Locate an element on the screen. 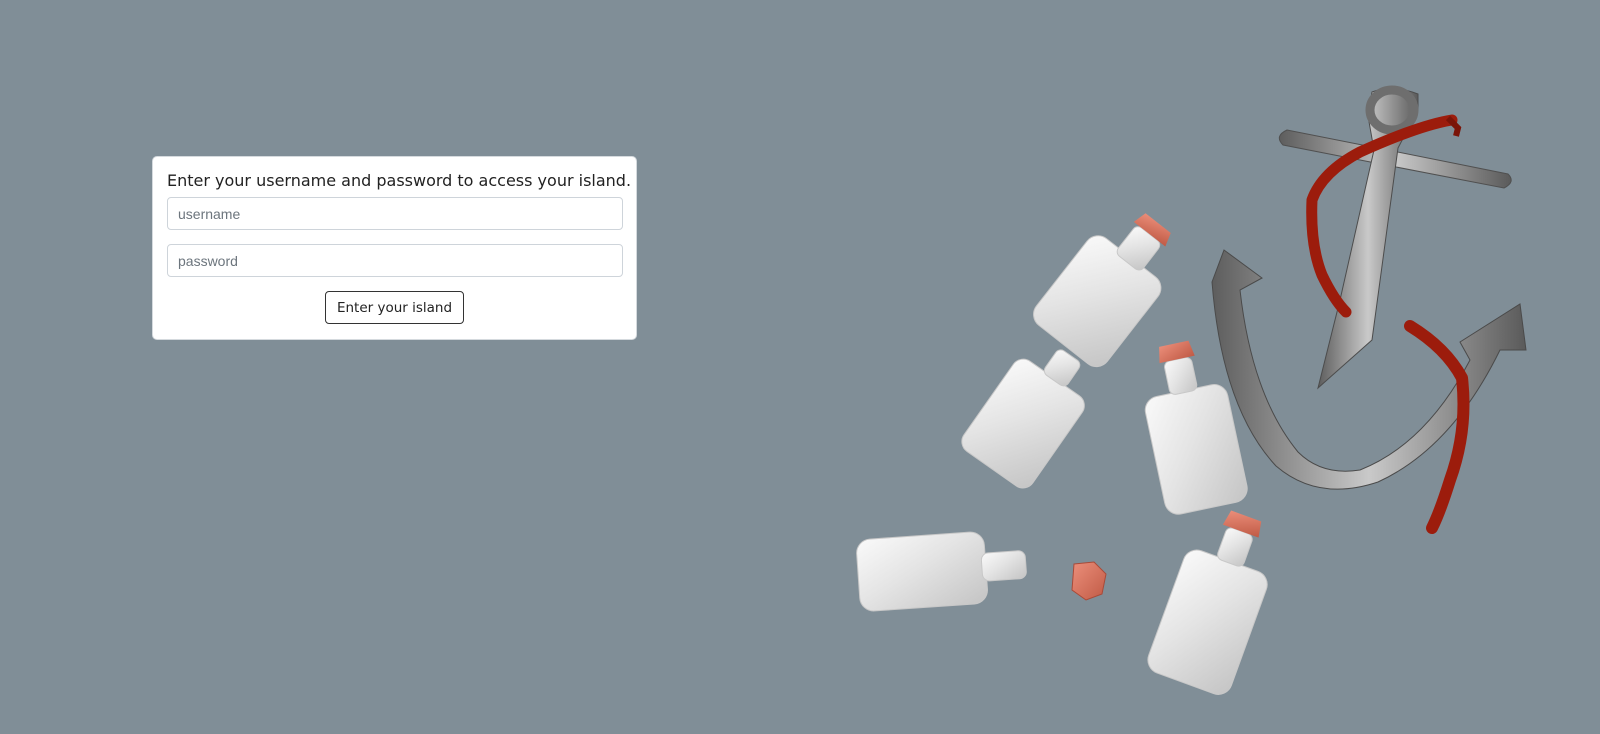 The width and height of the screenshot is (1600, 734). submit-row: Enter your island is located at coordinates (394, 307).